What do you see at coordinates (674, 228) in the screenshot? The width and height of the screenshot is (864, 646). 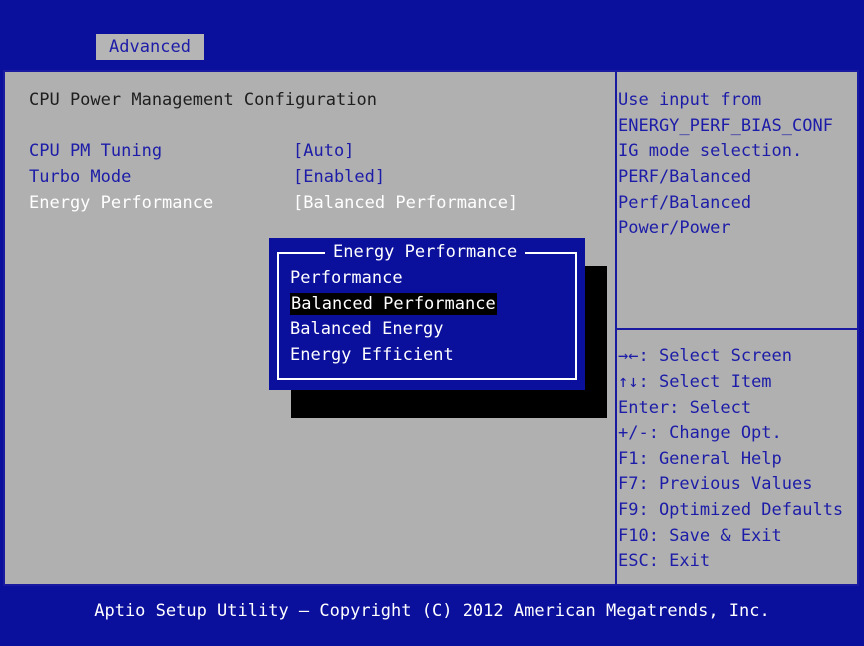 I see `help-line: Power/Power` at bounding box center [674, 228].